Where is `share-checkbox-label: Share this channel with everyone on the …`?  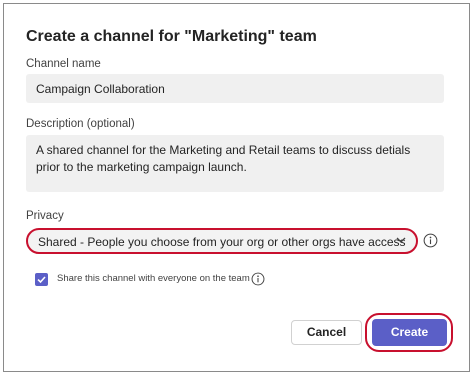
share-checkbox-label: Share this channel with everyone on the … is located at coordinates (153, 278).